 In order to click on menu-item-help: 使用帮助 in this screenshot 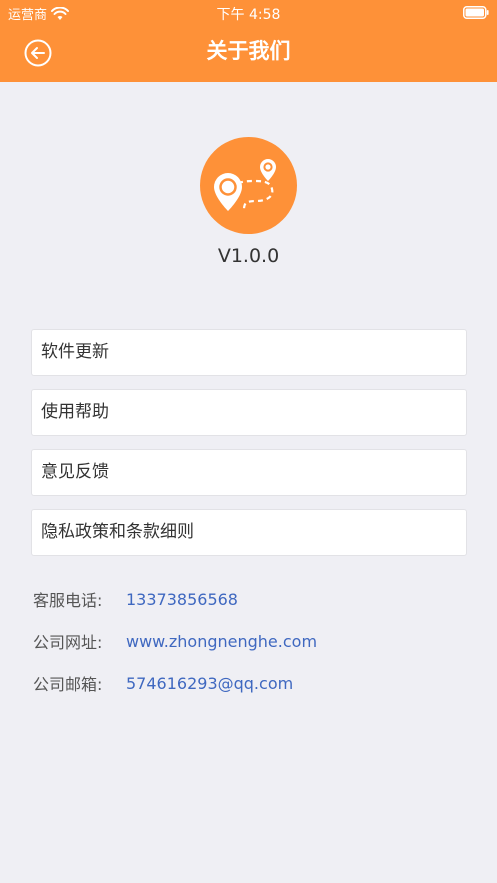, I will do `click(249, 412)`.